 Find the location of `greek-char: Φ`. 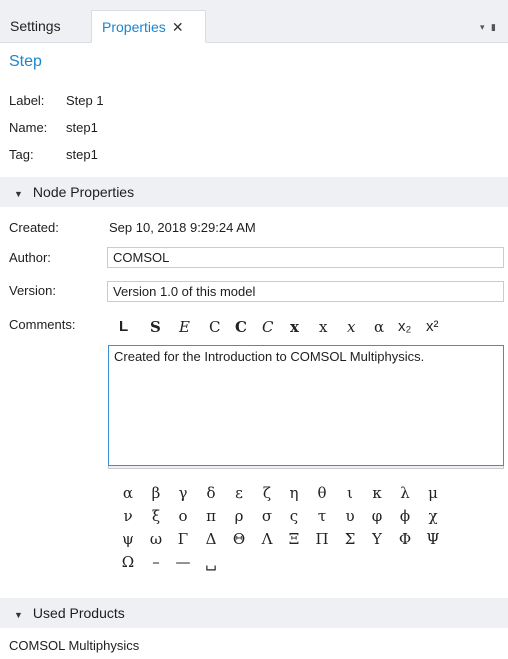

greek-char: Φ is located at coordinates (405, 539).